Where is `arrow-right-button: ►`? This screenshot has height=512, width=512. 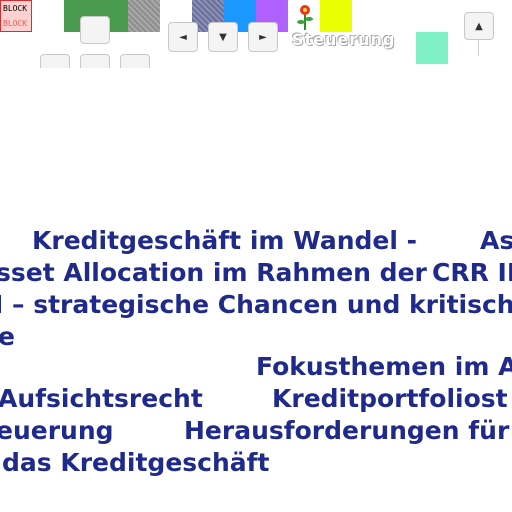 arrow-right-button: ► is located at coordinates (263, 37).